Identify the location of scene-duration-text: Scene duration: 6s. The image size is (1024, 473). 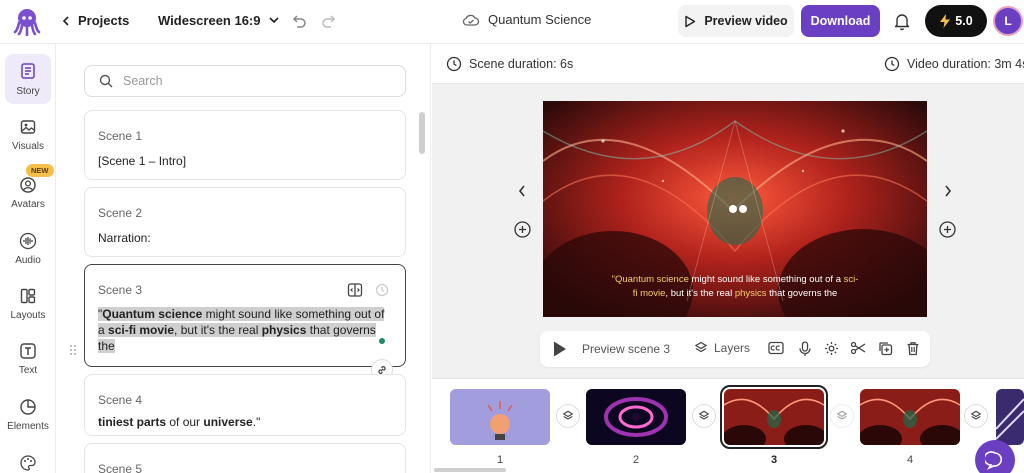
(521, 64).